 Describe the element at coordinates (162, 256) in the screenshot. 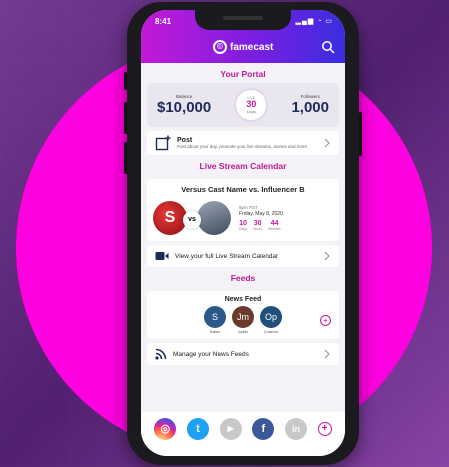

I see `video-camera-icon` at that location.